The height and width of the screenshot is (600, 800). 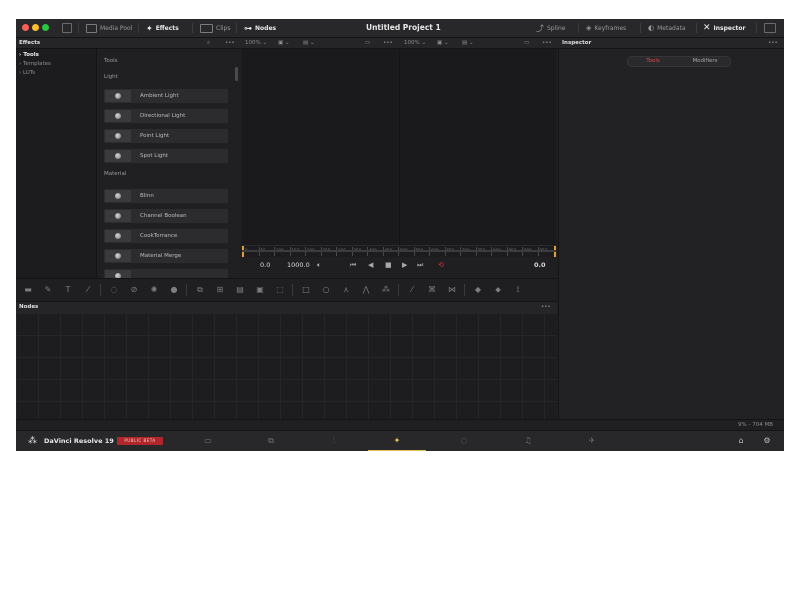 What do you see at coordinates (610, 28) in the screenshot?
I see `keyframes-label: Keyframes` at bounding box center [610, 28].